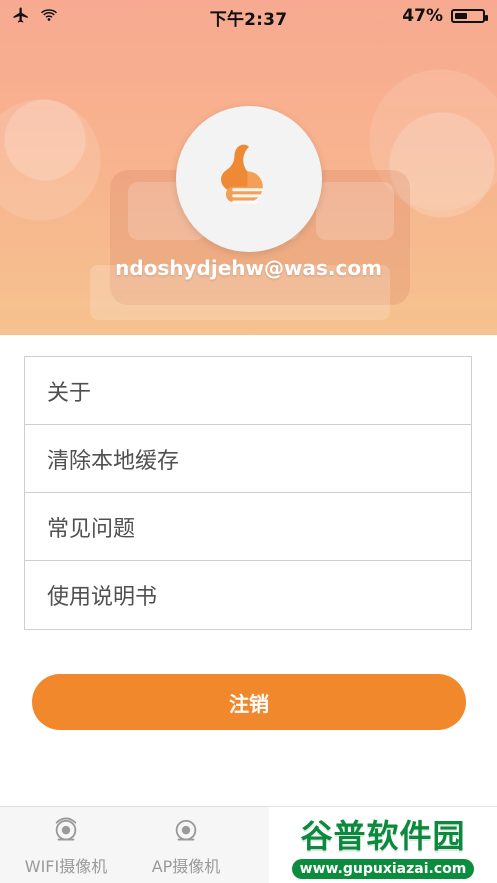 This screenshot has height=883, width=497. Describe the element at coordinates (469, 16) in the screenshot. I see `battery-icon` at that location.